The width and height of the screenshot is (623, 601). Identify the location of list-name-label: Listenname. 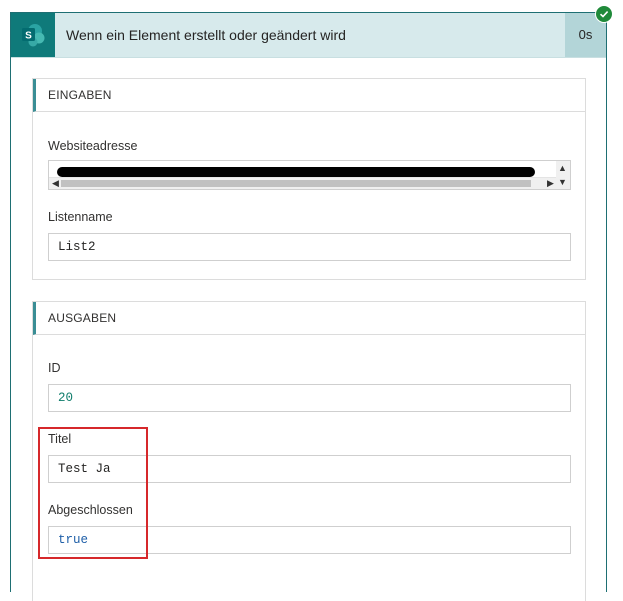
(80, 217).